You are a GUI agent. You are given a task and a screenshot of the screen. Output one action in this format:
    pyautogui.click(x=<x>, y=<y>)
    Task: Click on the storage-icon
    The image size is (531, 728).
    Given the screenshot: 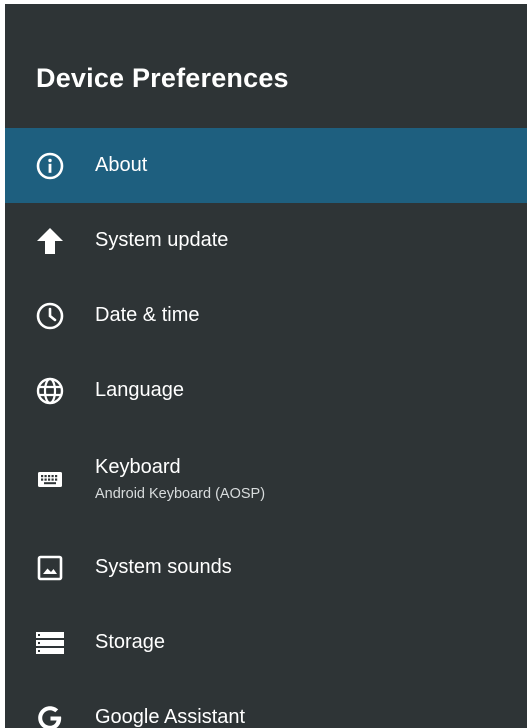 What is the action you would take?
    pyautogui.click(x=50, y=643)
    